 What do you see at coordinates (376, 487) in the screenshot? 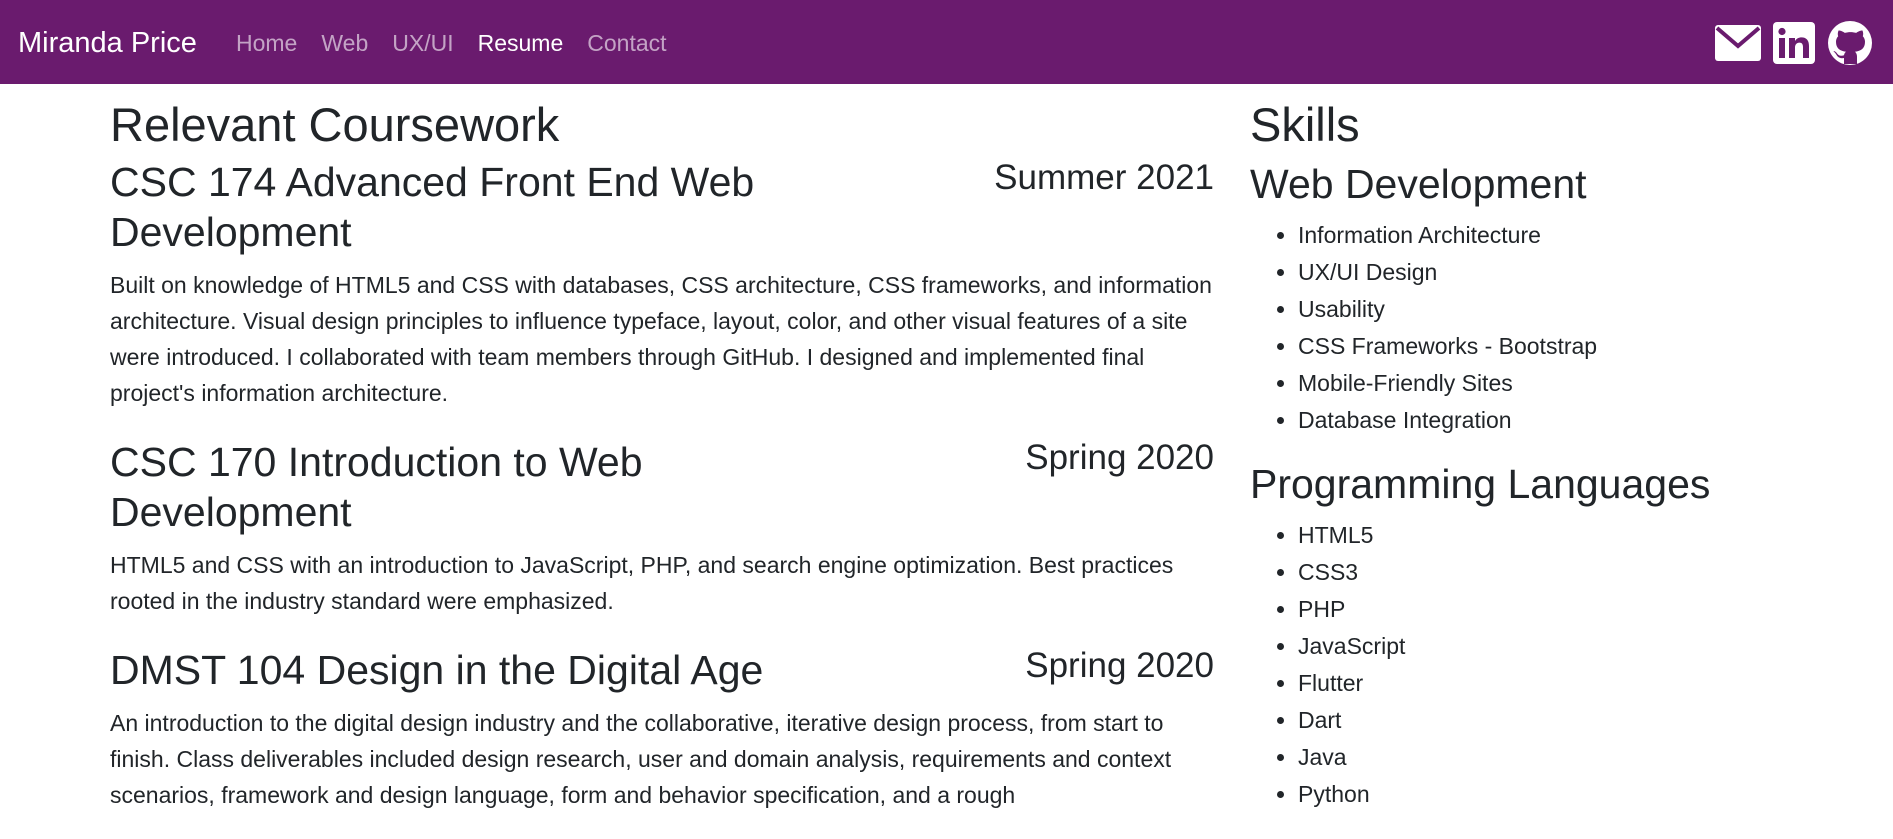
I see `course-title: CSC 170 Introduction to Web Development` at bounding box center [376, 487].